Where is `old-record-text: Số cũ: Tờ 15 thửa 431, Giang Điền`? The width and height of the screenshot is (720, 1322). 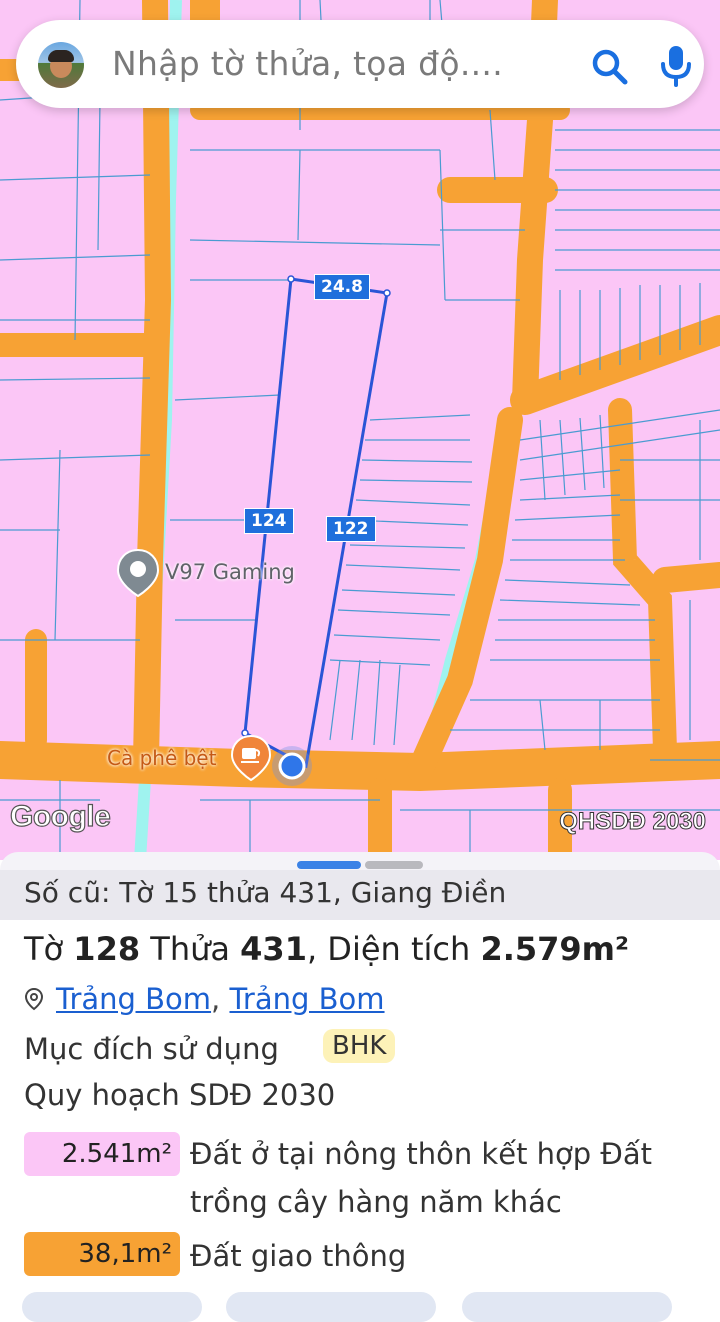 old-record-text: Số cũ: Tờ 15 thửa 431, Giang Điền is located at coordinates (265, 892).